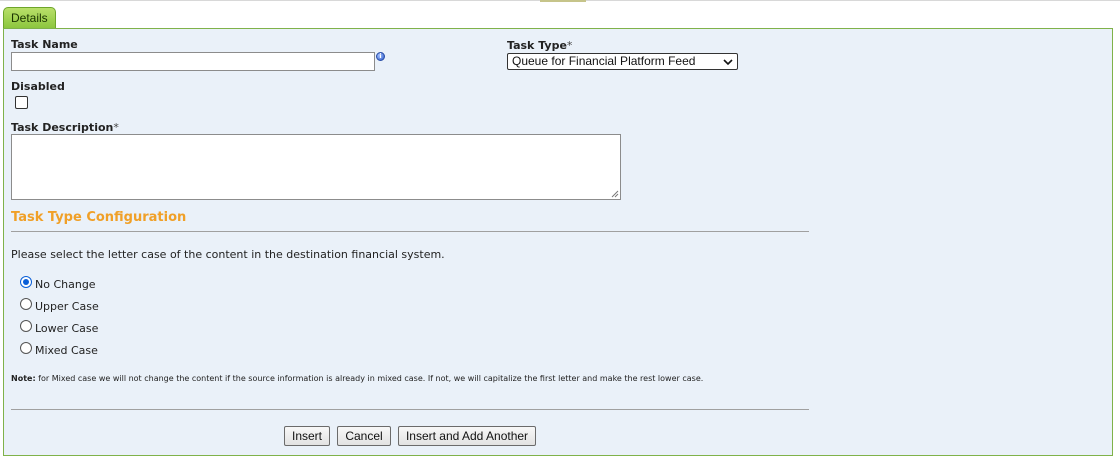  I want to click on insert-button: Insert, so click(307, 436).